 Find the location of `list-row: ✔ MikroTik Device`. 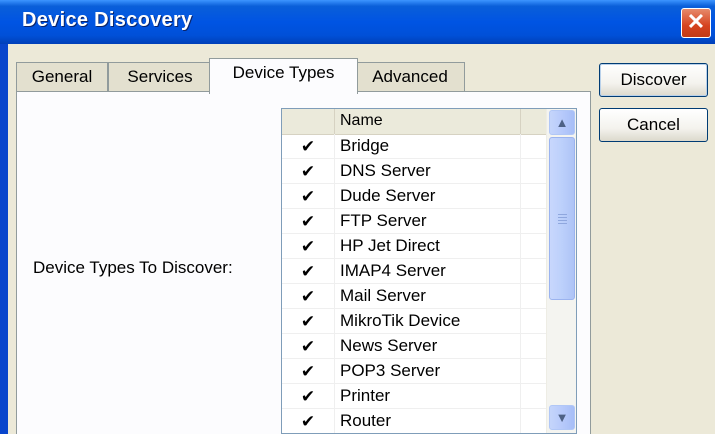

list-row: ✔ MikroTik Device is located at coordinates (414, 321).